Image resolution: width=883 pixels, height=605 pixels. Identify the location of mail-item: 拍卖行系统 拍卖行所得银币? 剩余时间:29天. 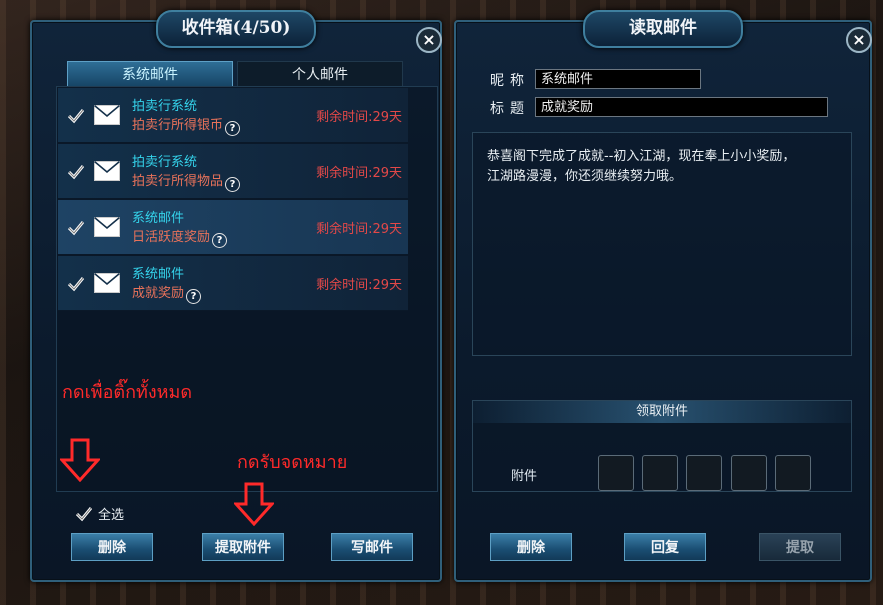
(233, 115).